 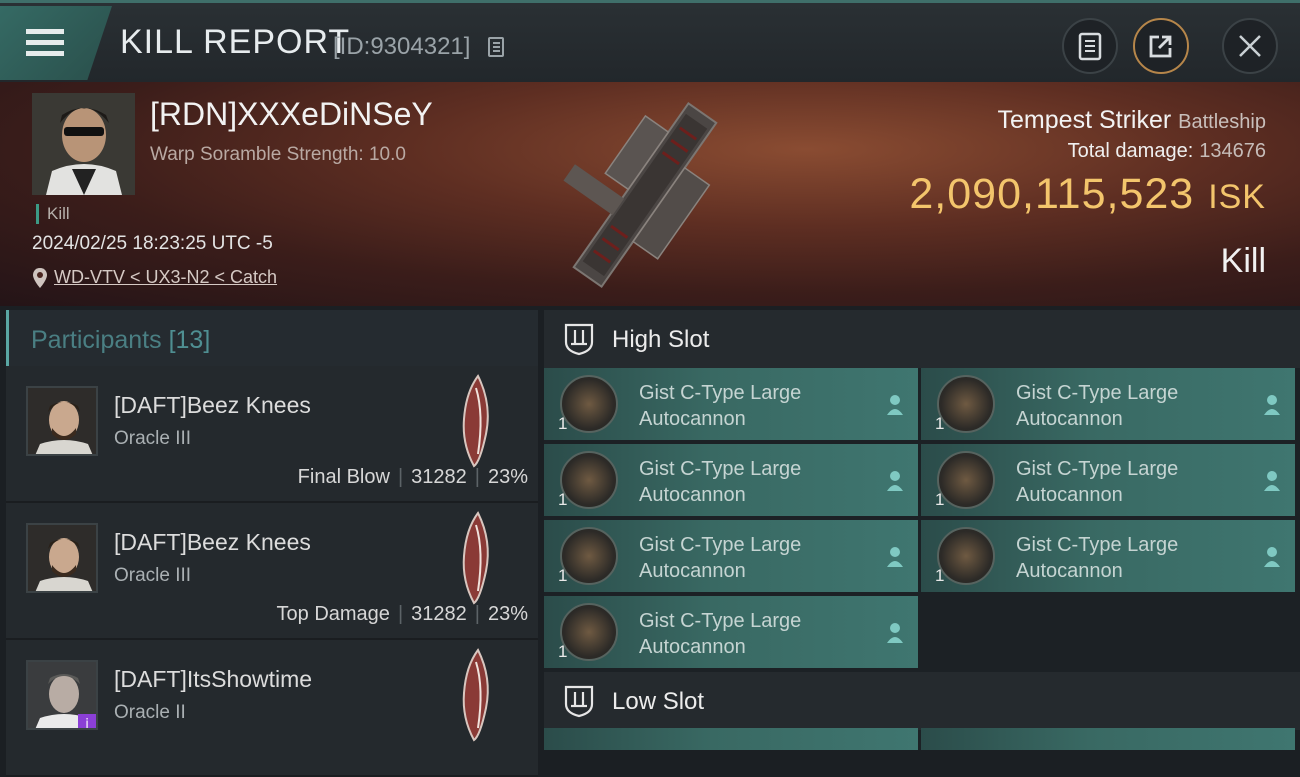 What do you see at coordinates (272, 708) in the screenshot?
I see `participant-row: i [DAFT]ItsShowtime Oracle II` at bounding box center [272, 708].